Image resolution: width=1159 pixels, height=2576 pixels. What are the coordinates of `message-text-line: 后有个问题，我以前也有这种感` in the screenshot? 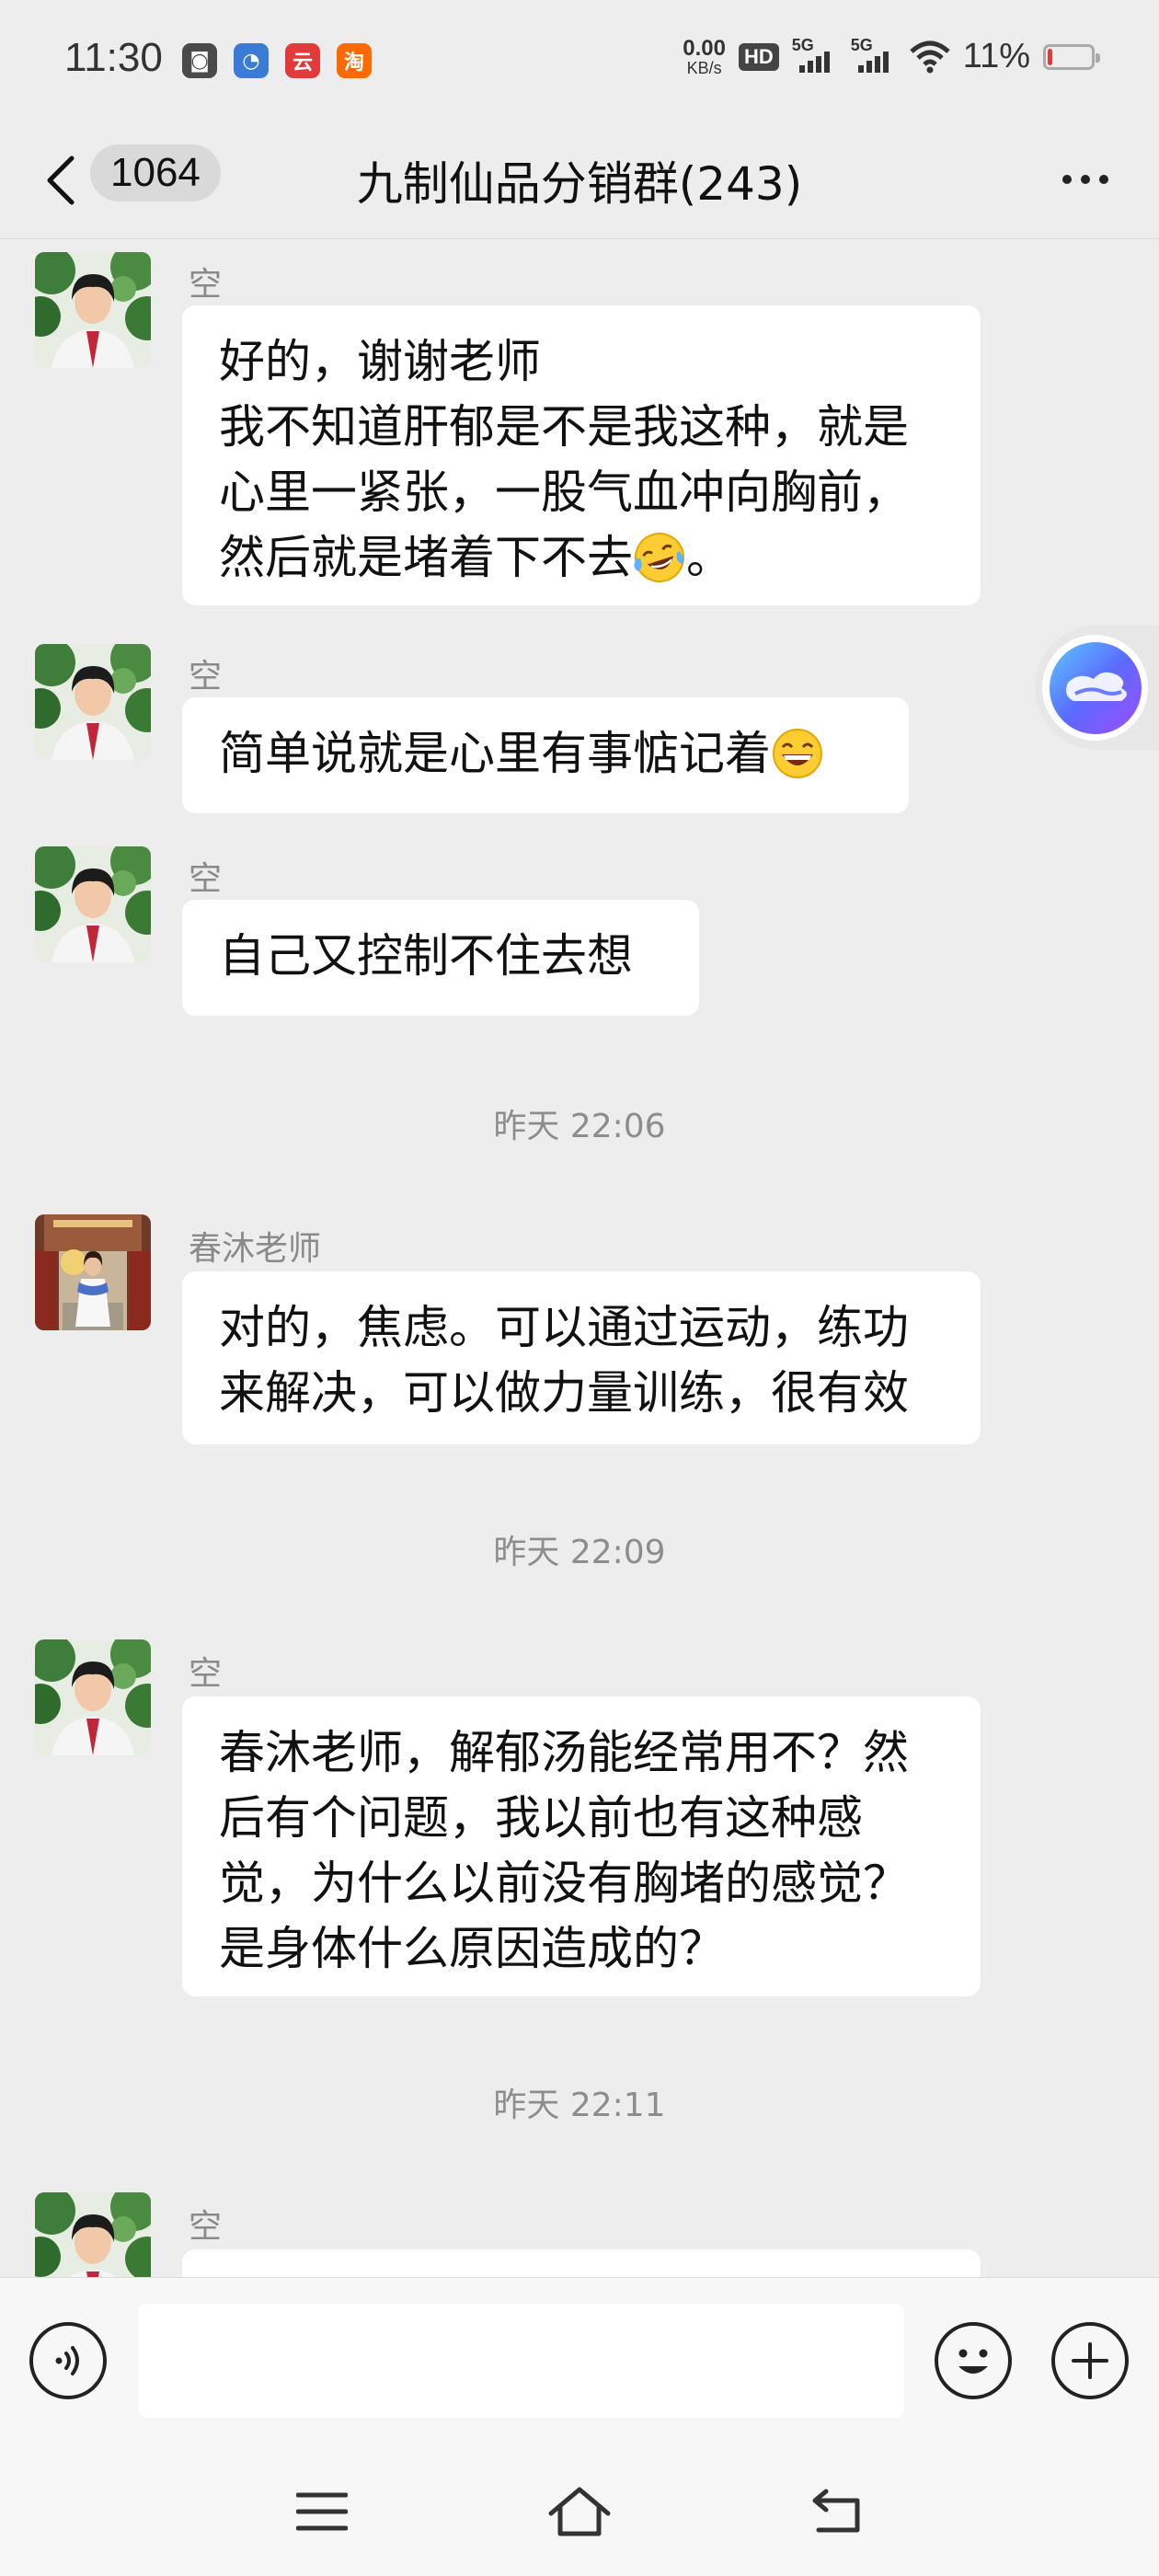 It's located at (581, 1818).